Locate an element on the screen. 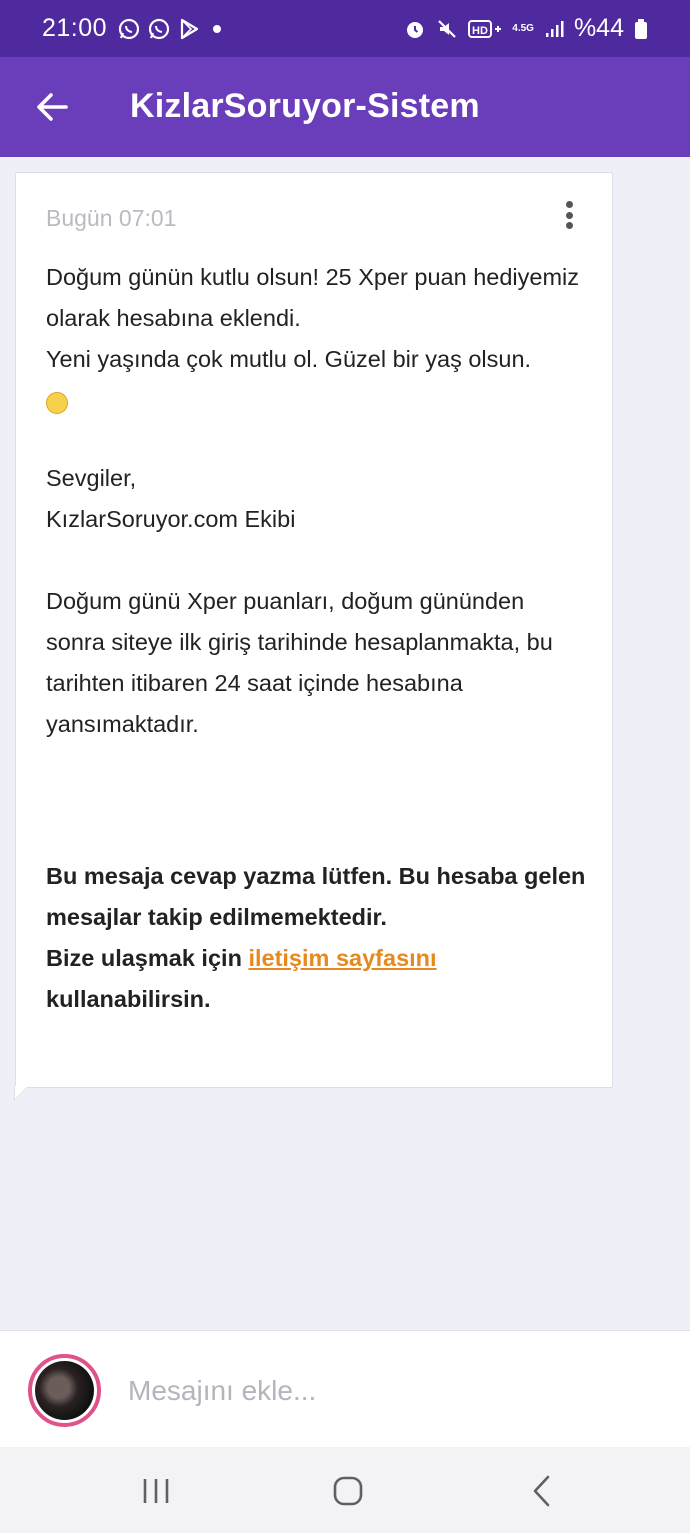  status-notification-icons is located at coordinates (172, 29).